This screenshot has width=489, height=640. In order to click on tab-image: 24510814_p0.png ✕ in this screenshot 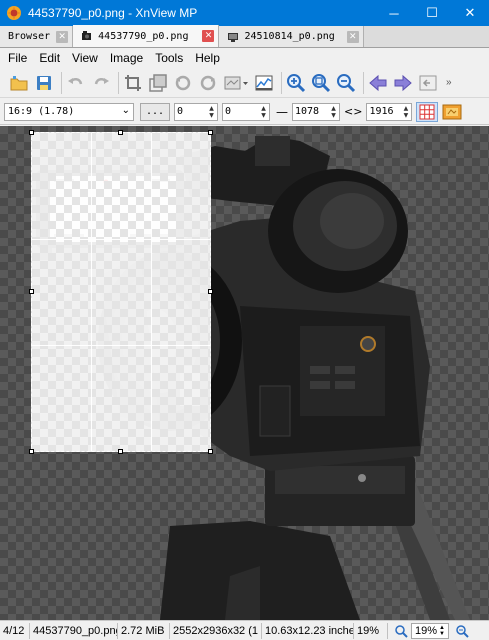, I will do `click(291, 36)`.